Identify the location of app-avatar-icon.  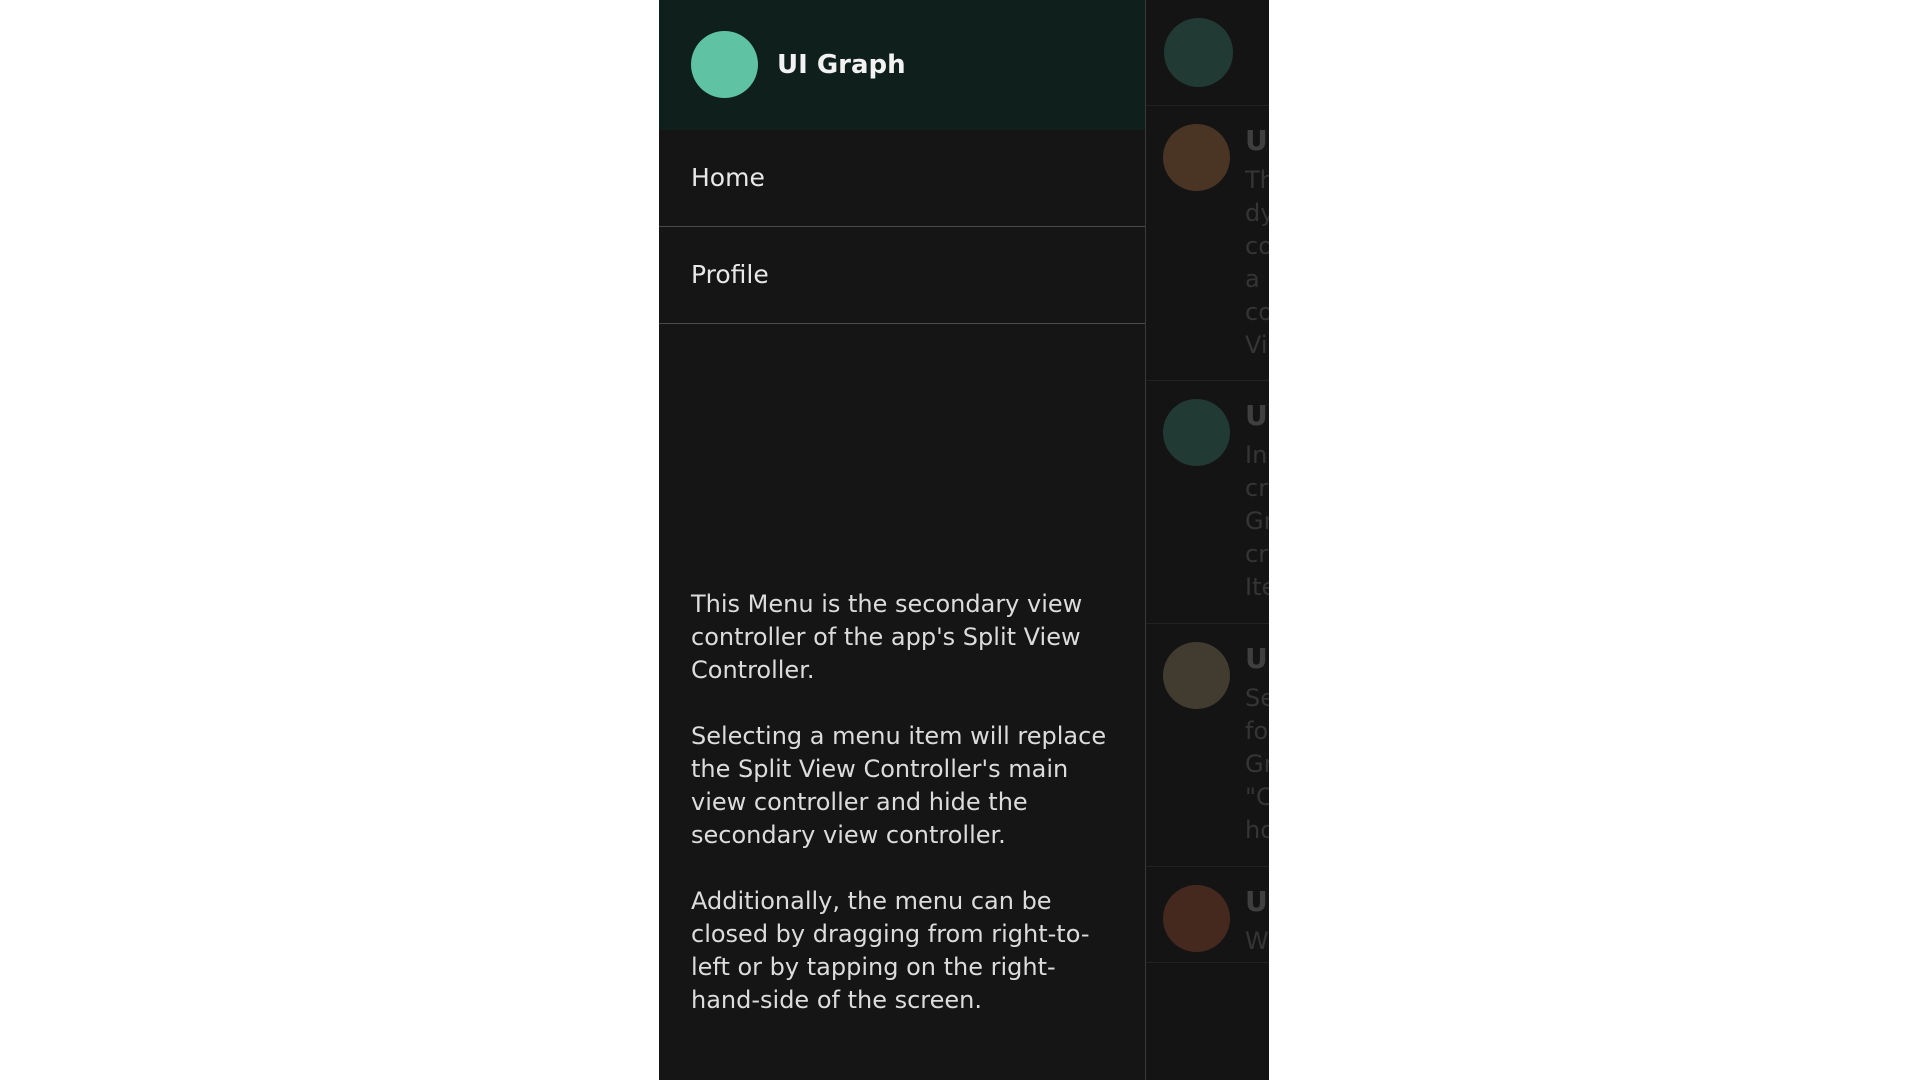
(724, 64).